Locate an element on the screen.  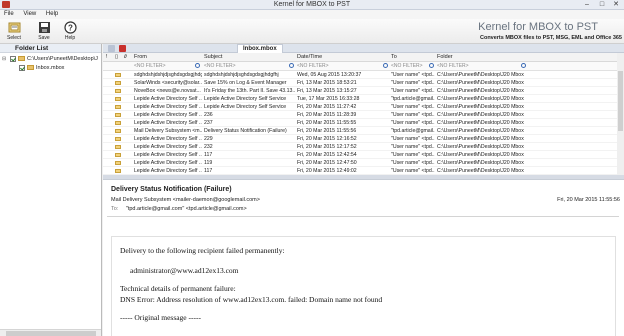
cell-subject: 119 is located at coordinates (208, 163).